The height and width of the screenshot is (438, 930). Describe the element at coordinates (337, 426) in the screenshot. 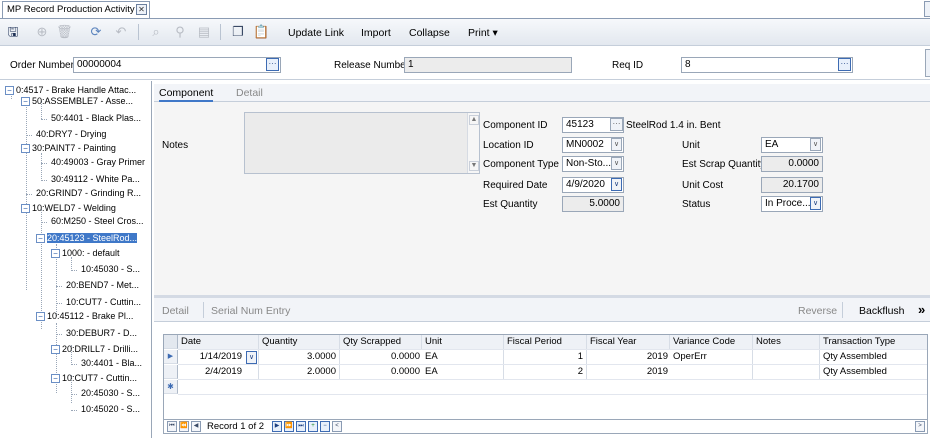

I see `scroll-left-icon: <` at that location.